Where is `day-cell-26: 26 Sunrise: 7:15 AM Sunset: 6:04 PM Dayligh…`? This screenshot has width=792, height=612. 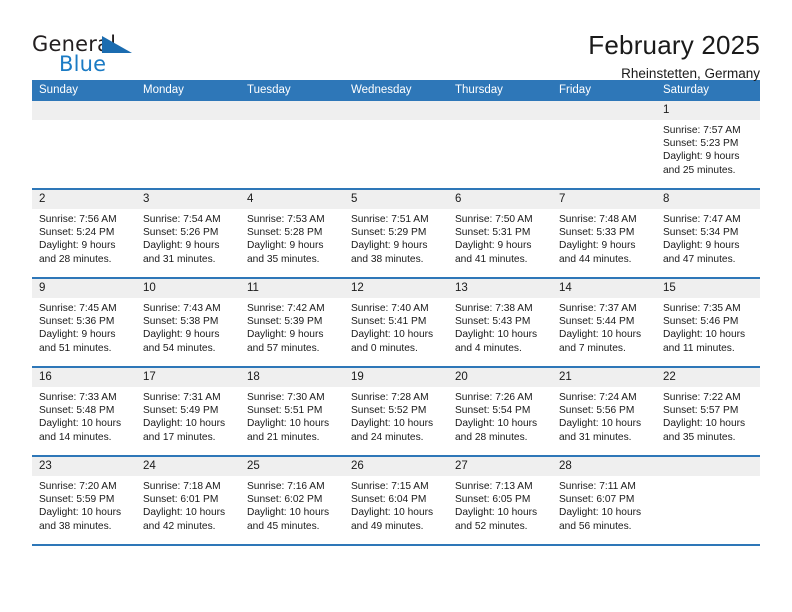 day-cell-26: 26 Sunrise: 7:15 AM Sunset: 6:04 PM Dayligh… is located at coordinates (396, 500).